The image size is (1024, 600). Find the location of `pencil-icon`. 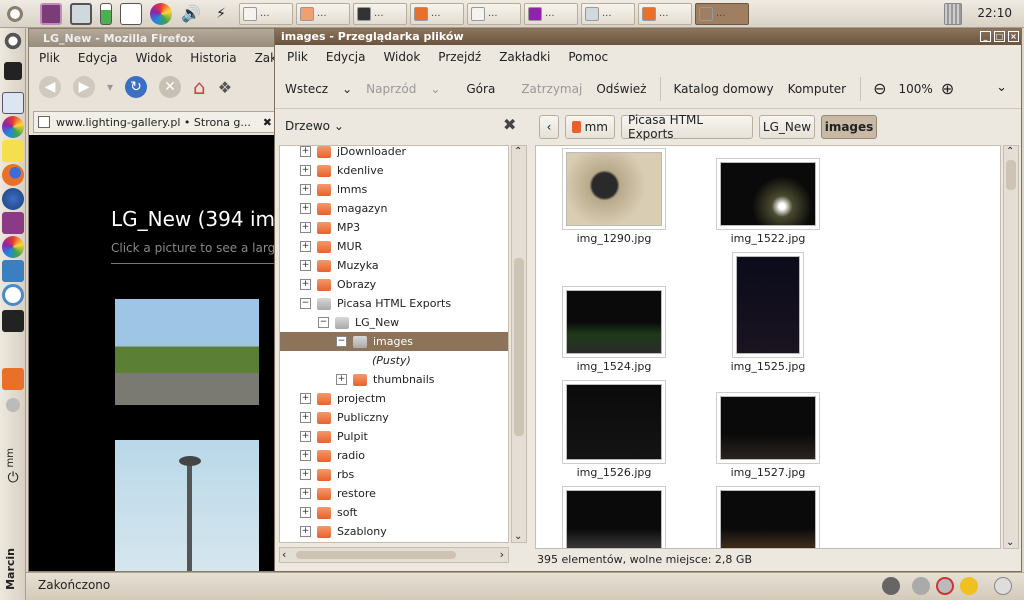

pencil-icon is located at coordinates (13, 151).